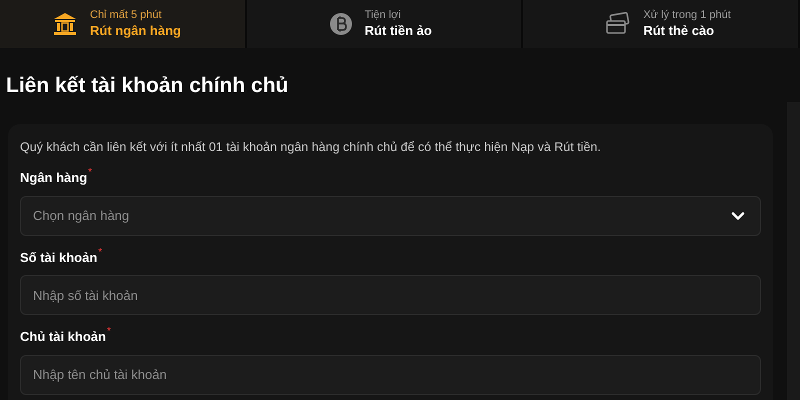 Image resolution: width=800 pixels, height=400 pixels. What do you see at coordinates (687, 16) in the screenshot?
I see `tab-hint: Xử lý trong 1 phút` at bounding box center [687, 16].